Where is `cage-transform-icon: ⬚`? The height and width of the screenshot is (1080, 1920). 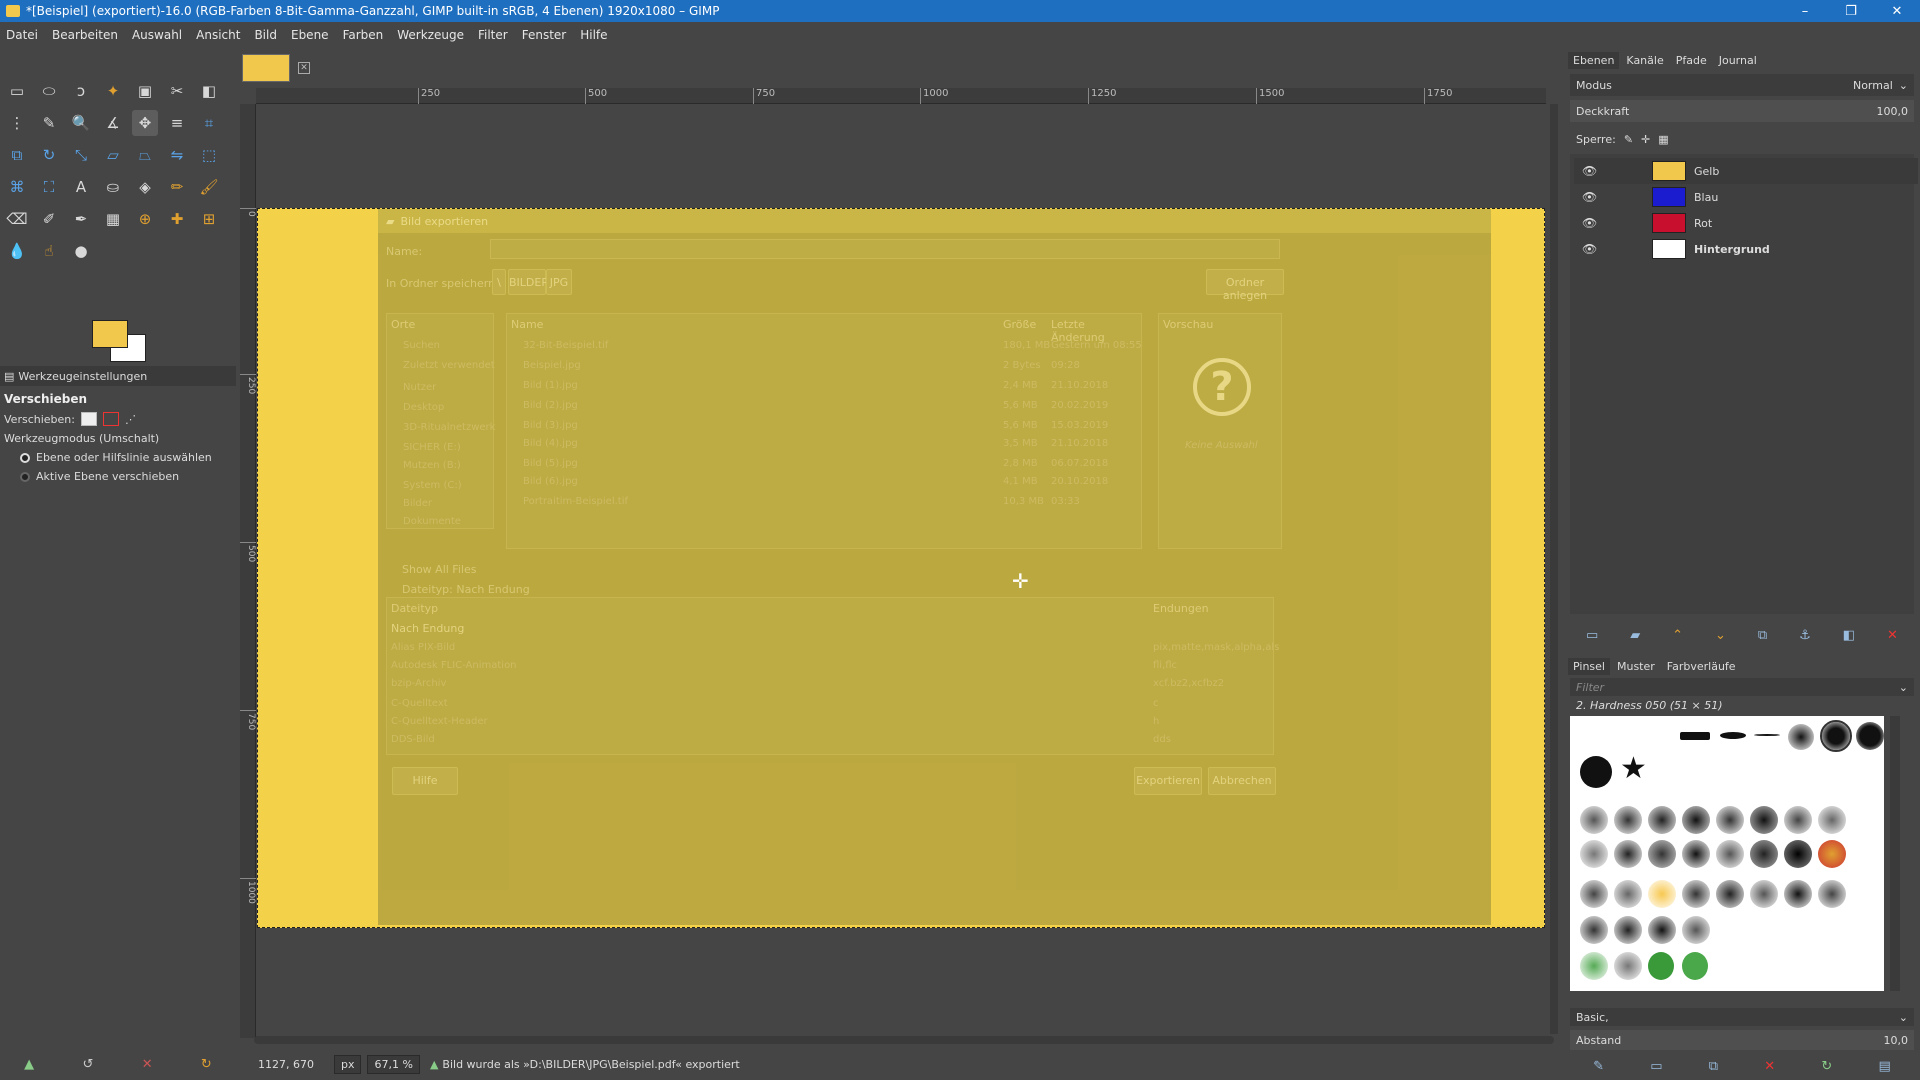
cage-transform-icon: ⬚ is located at coordinates (209, 155).